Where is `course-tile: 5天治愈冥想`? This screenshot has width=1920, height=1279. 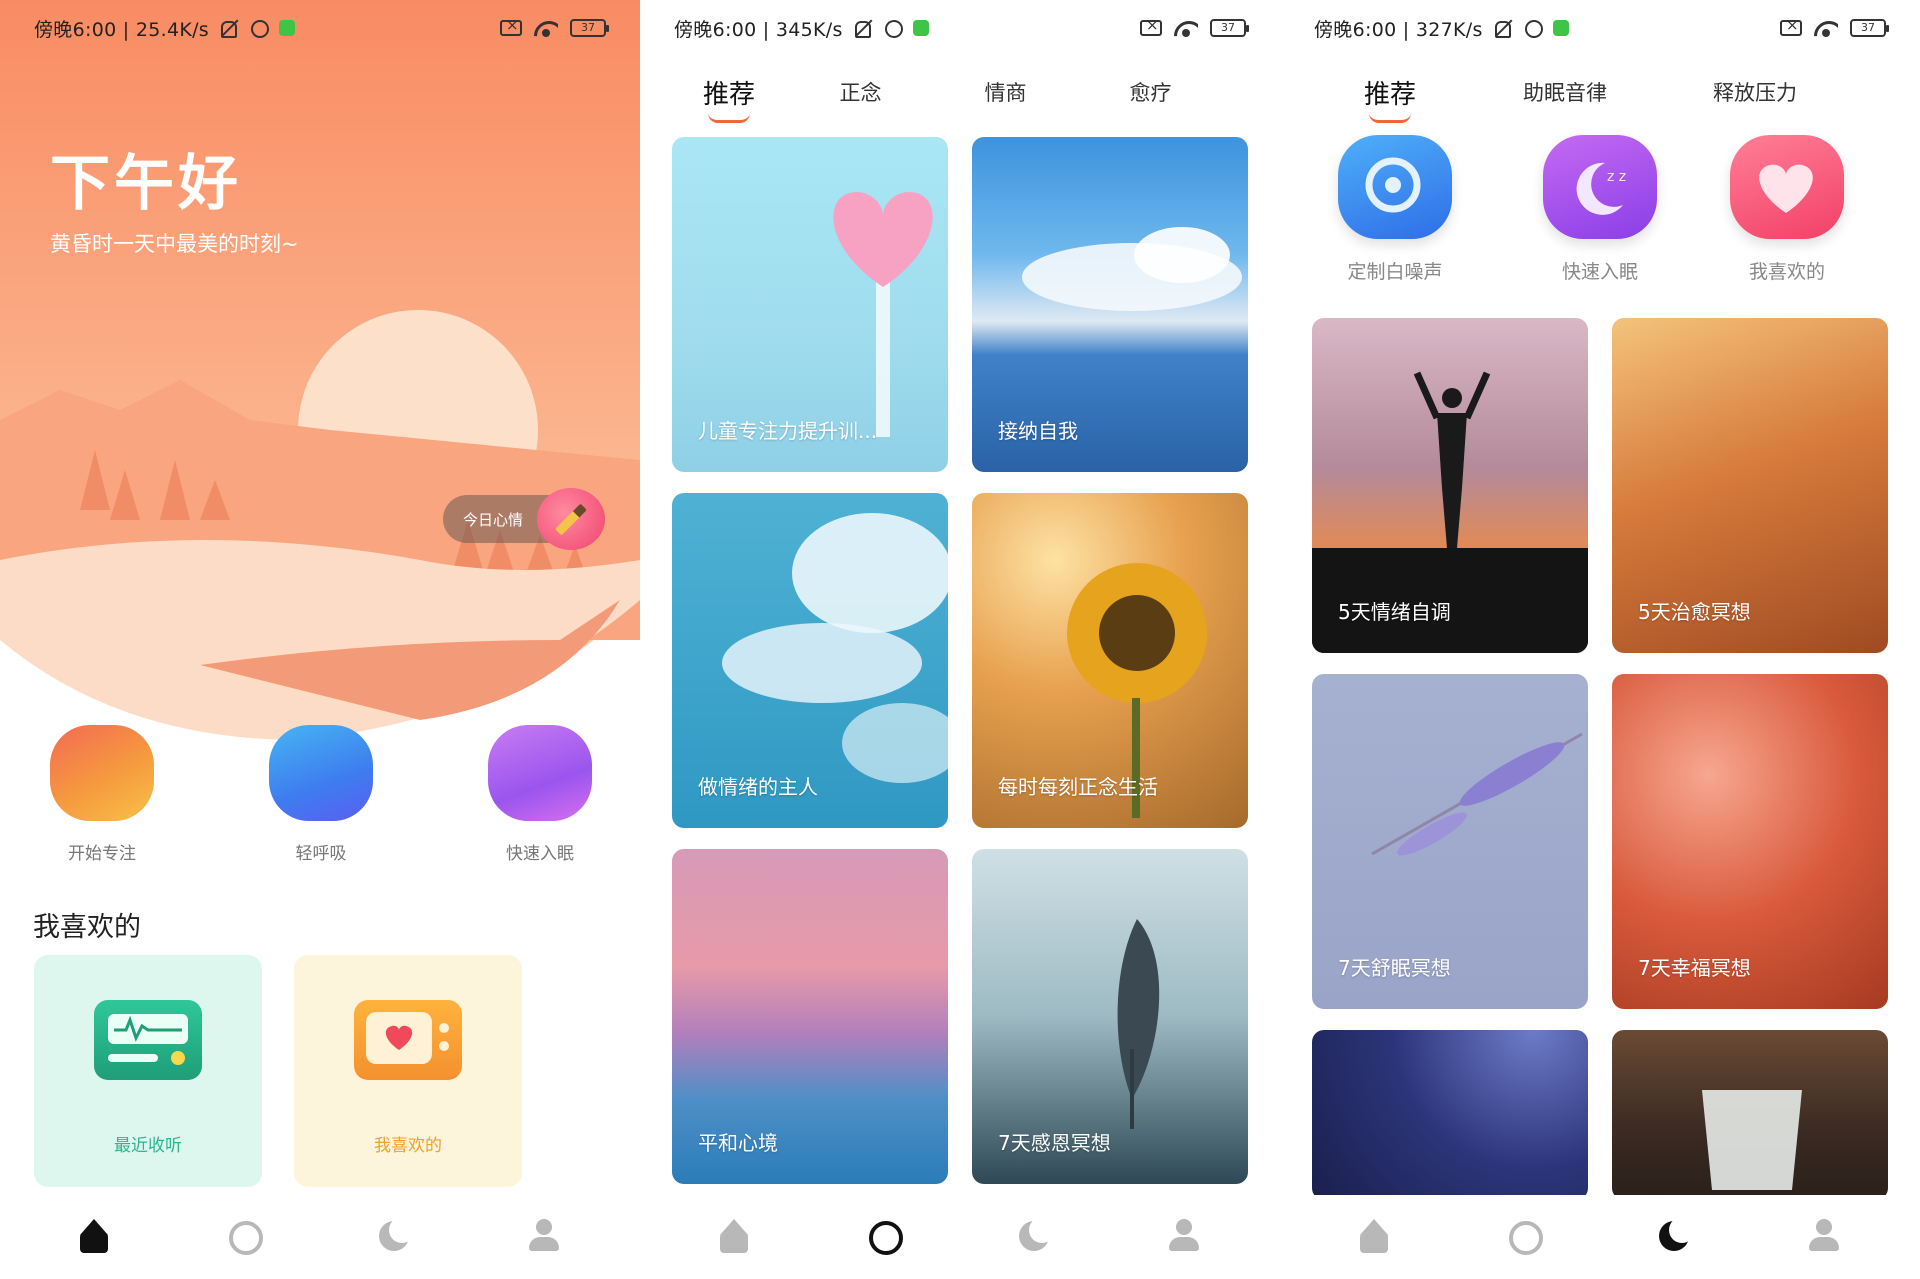
course-tile: 5天治愈冥想 is located at coordinates (1750, 485).